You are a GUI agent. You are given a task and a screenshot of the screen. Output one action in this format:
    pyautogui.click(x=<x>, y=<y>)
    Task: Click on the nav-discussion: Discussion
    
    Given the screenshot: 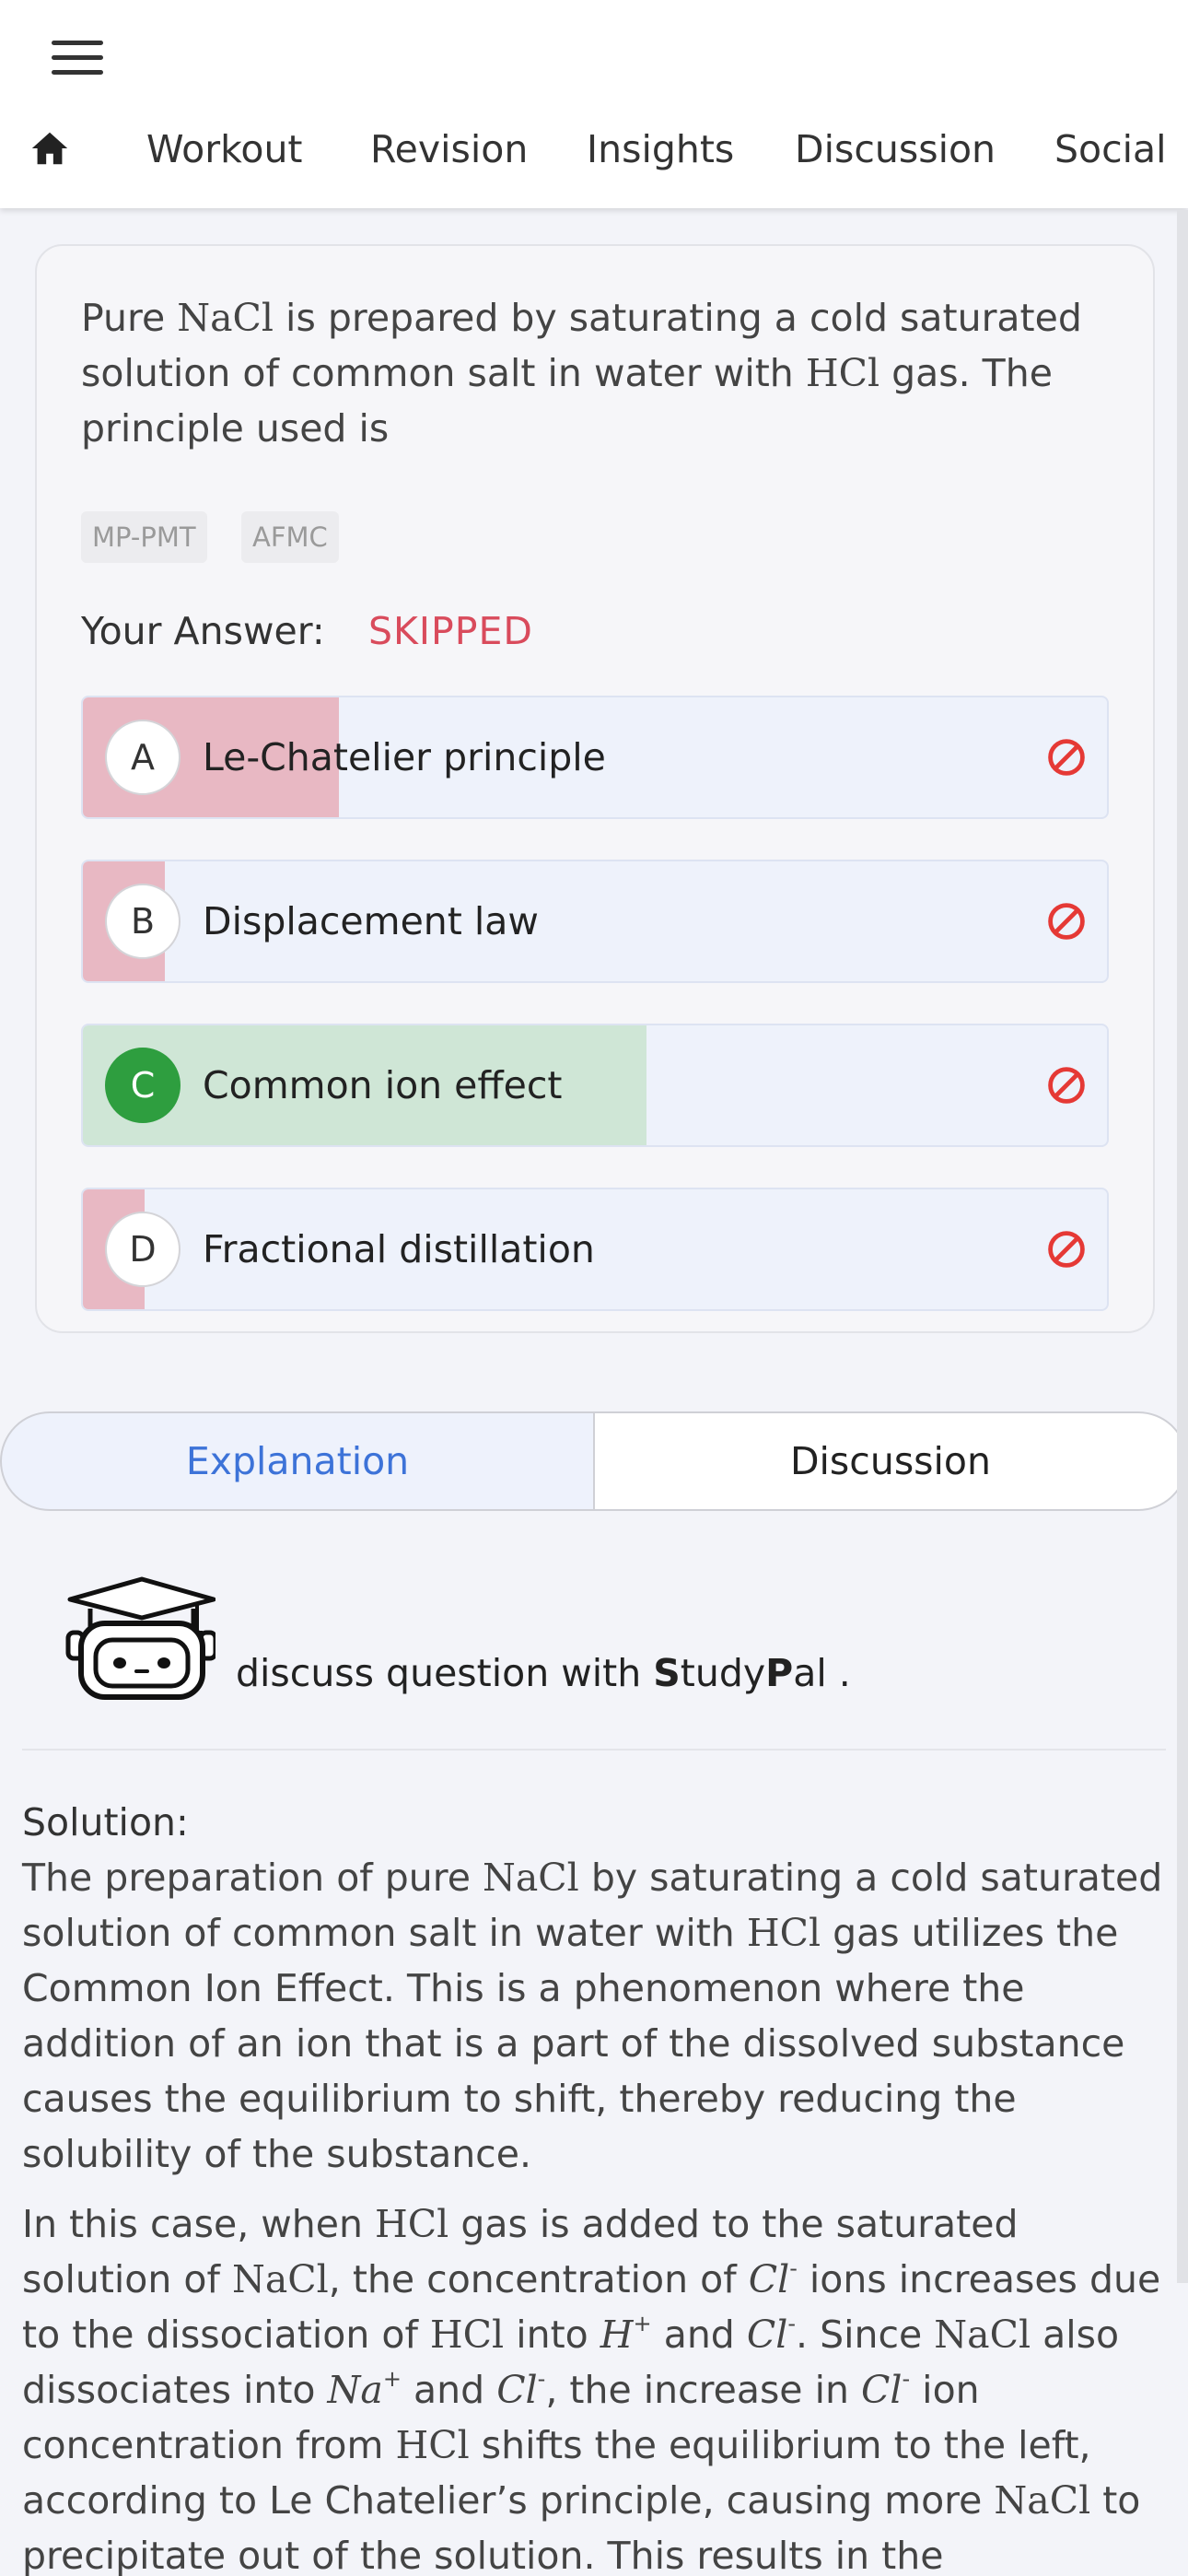 What is the action you would take?
    pyautogui.click(x=895, y=149)
    